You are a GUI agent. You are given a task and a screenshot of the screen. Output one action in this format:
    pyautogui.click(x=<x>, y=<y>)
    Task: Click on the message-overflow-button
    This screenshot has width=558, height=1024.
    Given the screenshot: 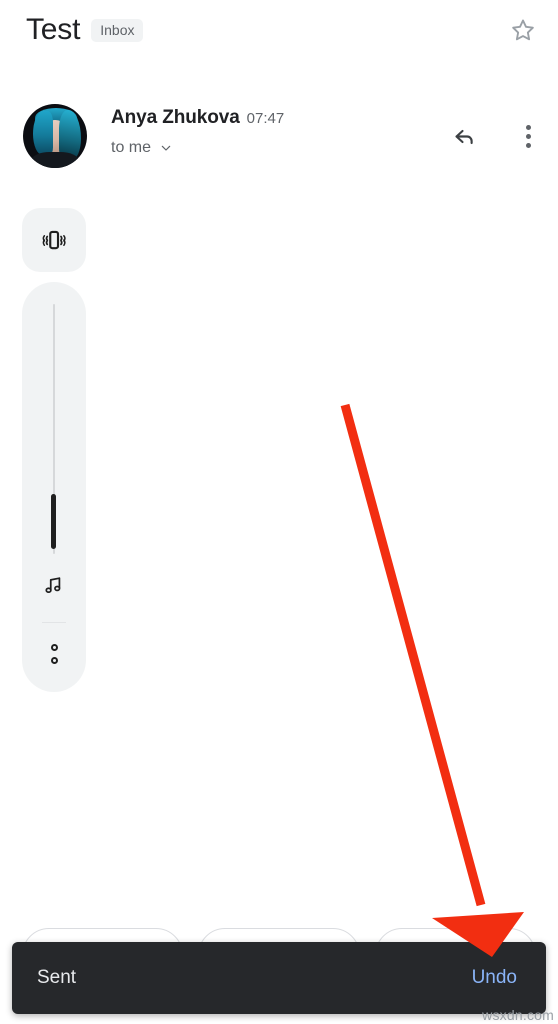 What is the action you would take?
    pyautogui.click(x=528, y=136)
    